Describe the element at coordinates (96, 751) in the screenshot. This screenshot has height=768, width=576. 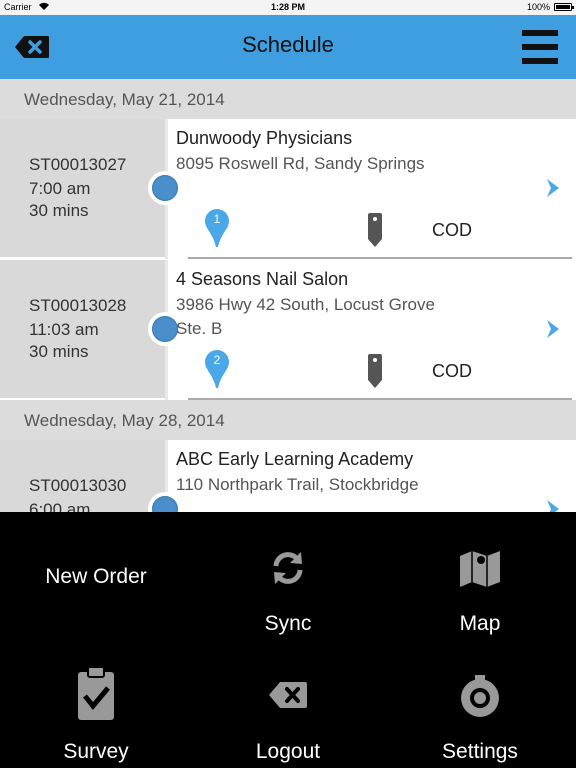
I see `survey-label: Survey` at that location.